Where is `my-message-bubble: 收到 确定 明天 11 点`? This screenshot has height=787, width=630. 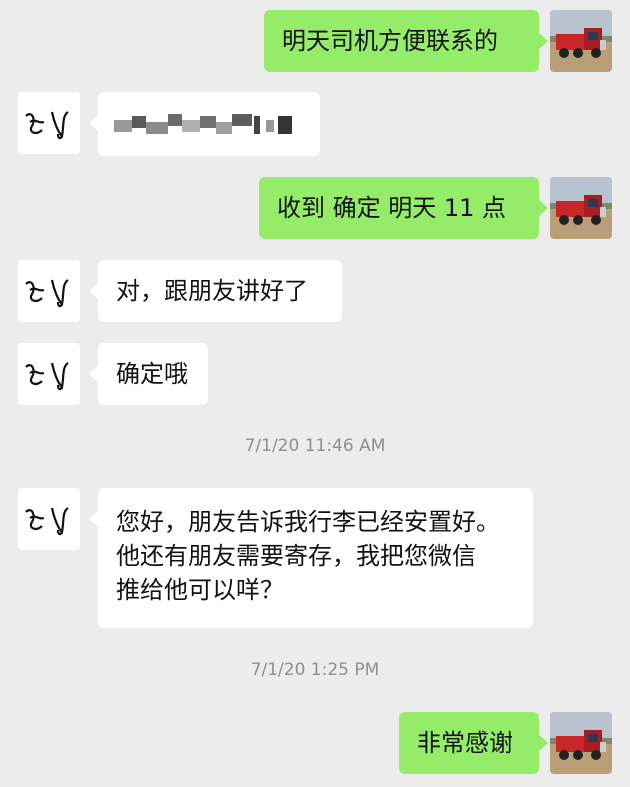 my-message-bubble: 收到 确定 明天 11 点 is located at coordinates (403, 208).